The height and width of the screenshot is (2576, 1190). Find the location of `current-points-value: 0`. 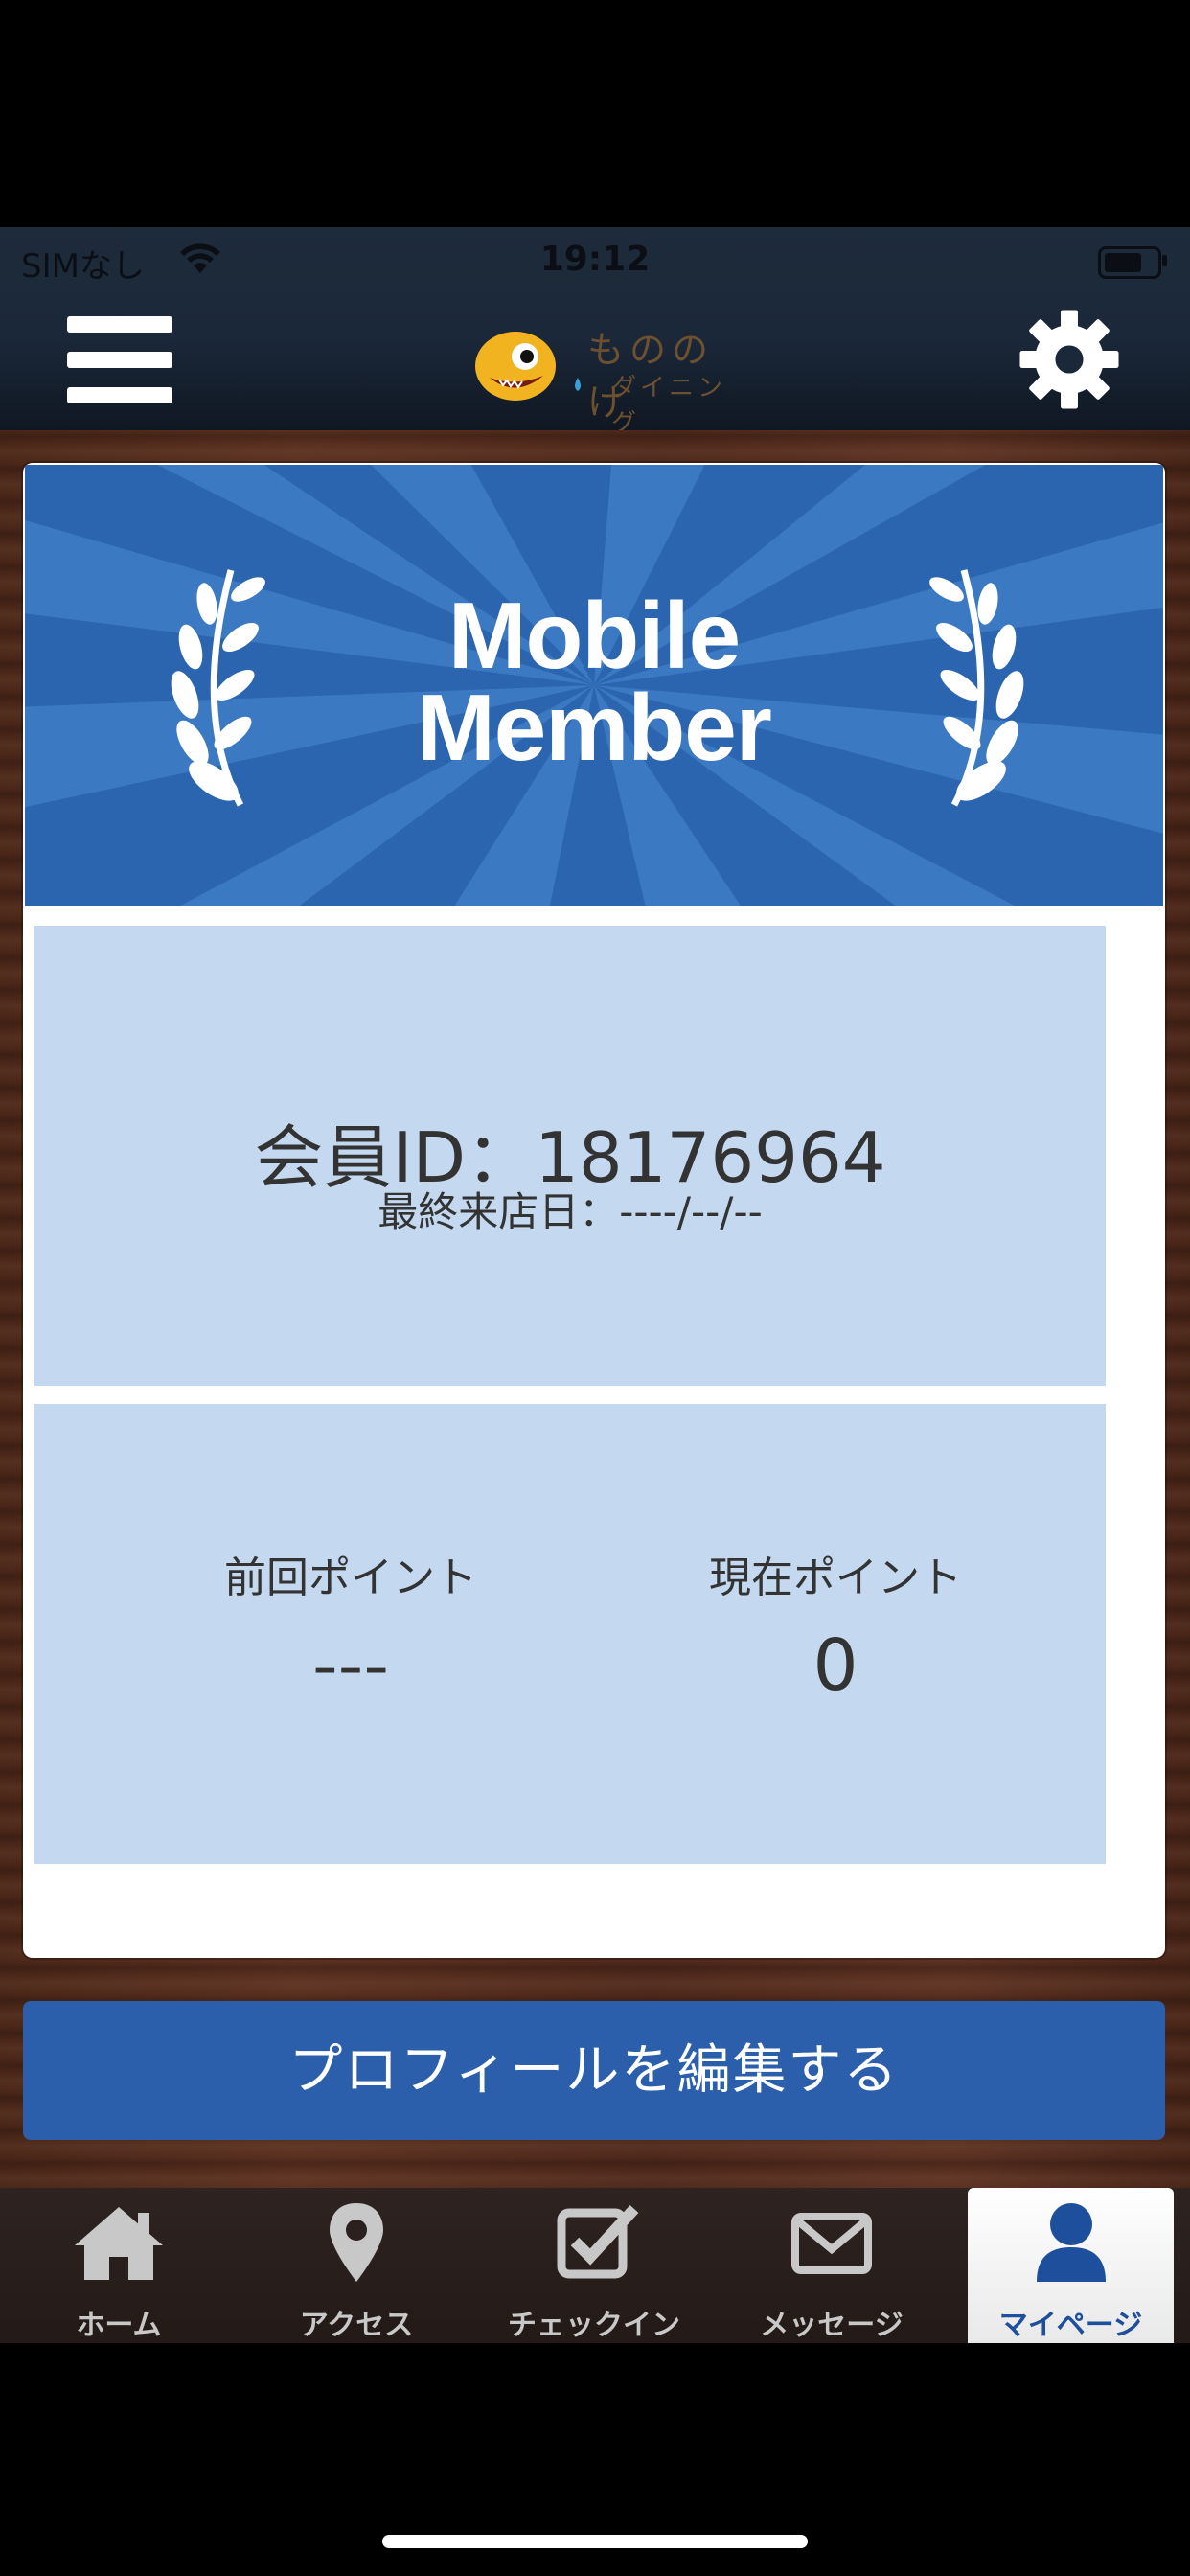

current-points-value: 0 is located at coordinates (835, 1665).